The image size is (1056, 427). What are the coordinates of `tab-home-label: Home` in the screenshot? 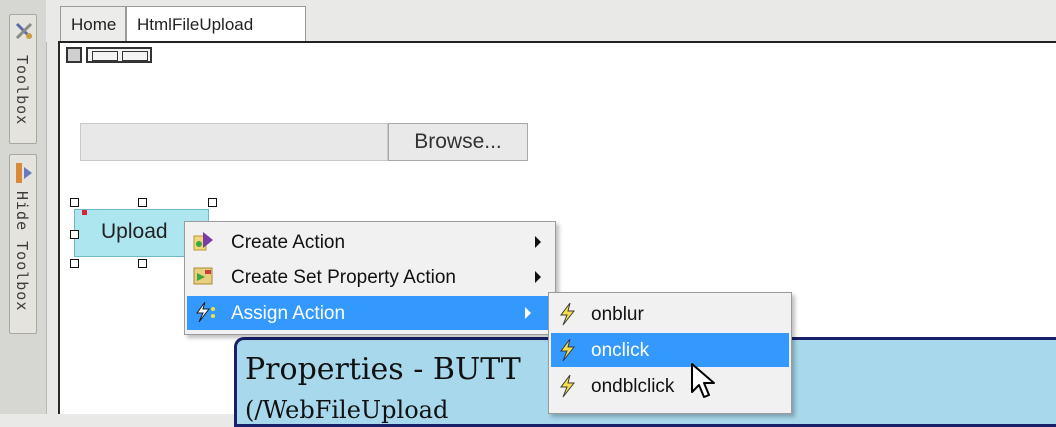 It's located at (94, 24).